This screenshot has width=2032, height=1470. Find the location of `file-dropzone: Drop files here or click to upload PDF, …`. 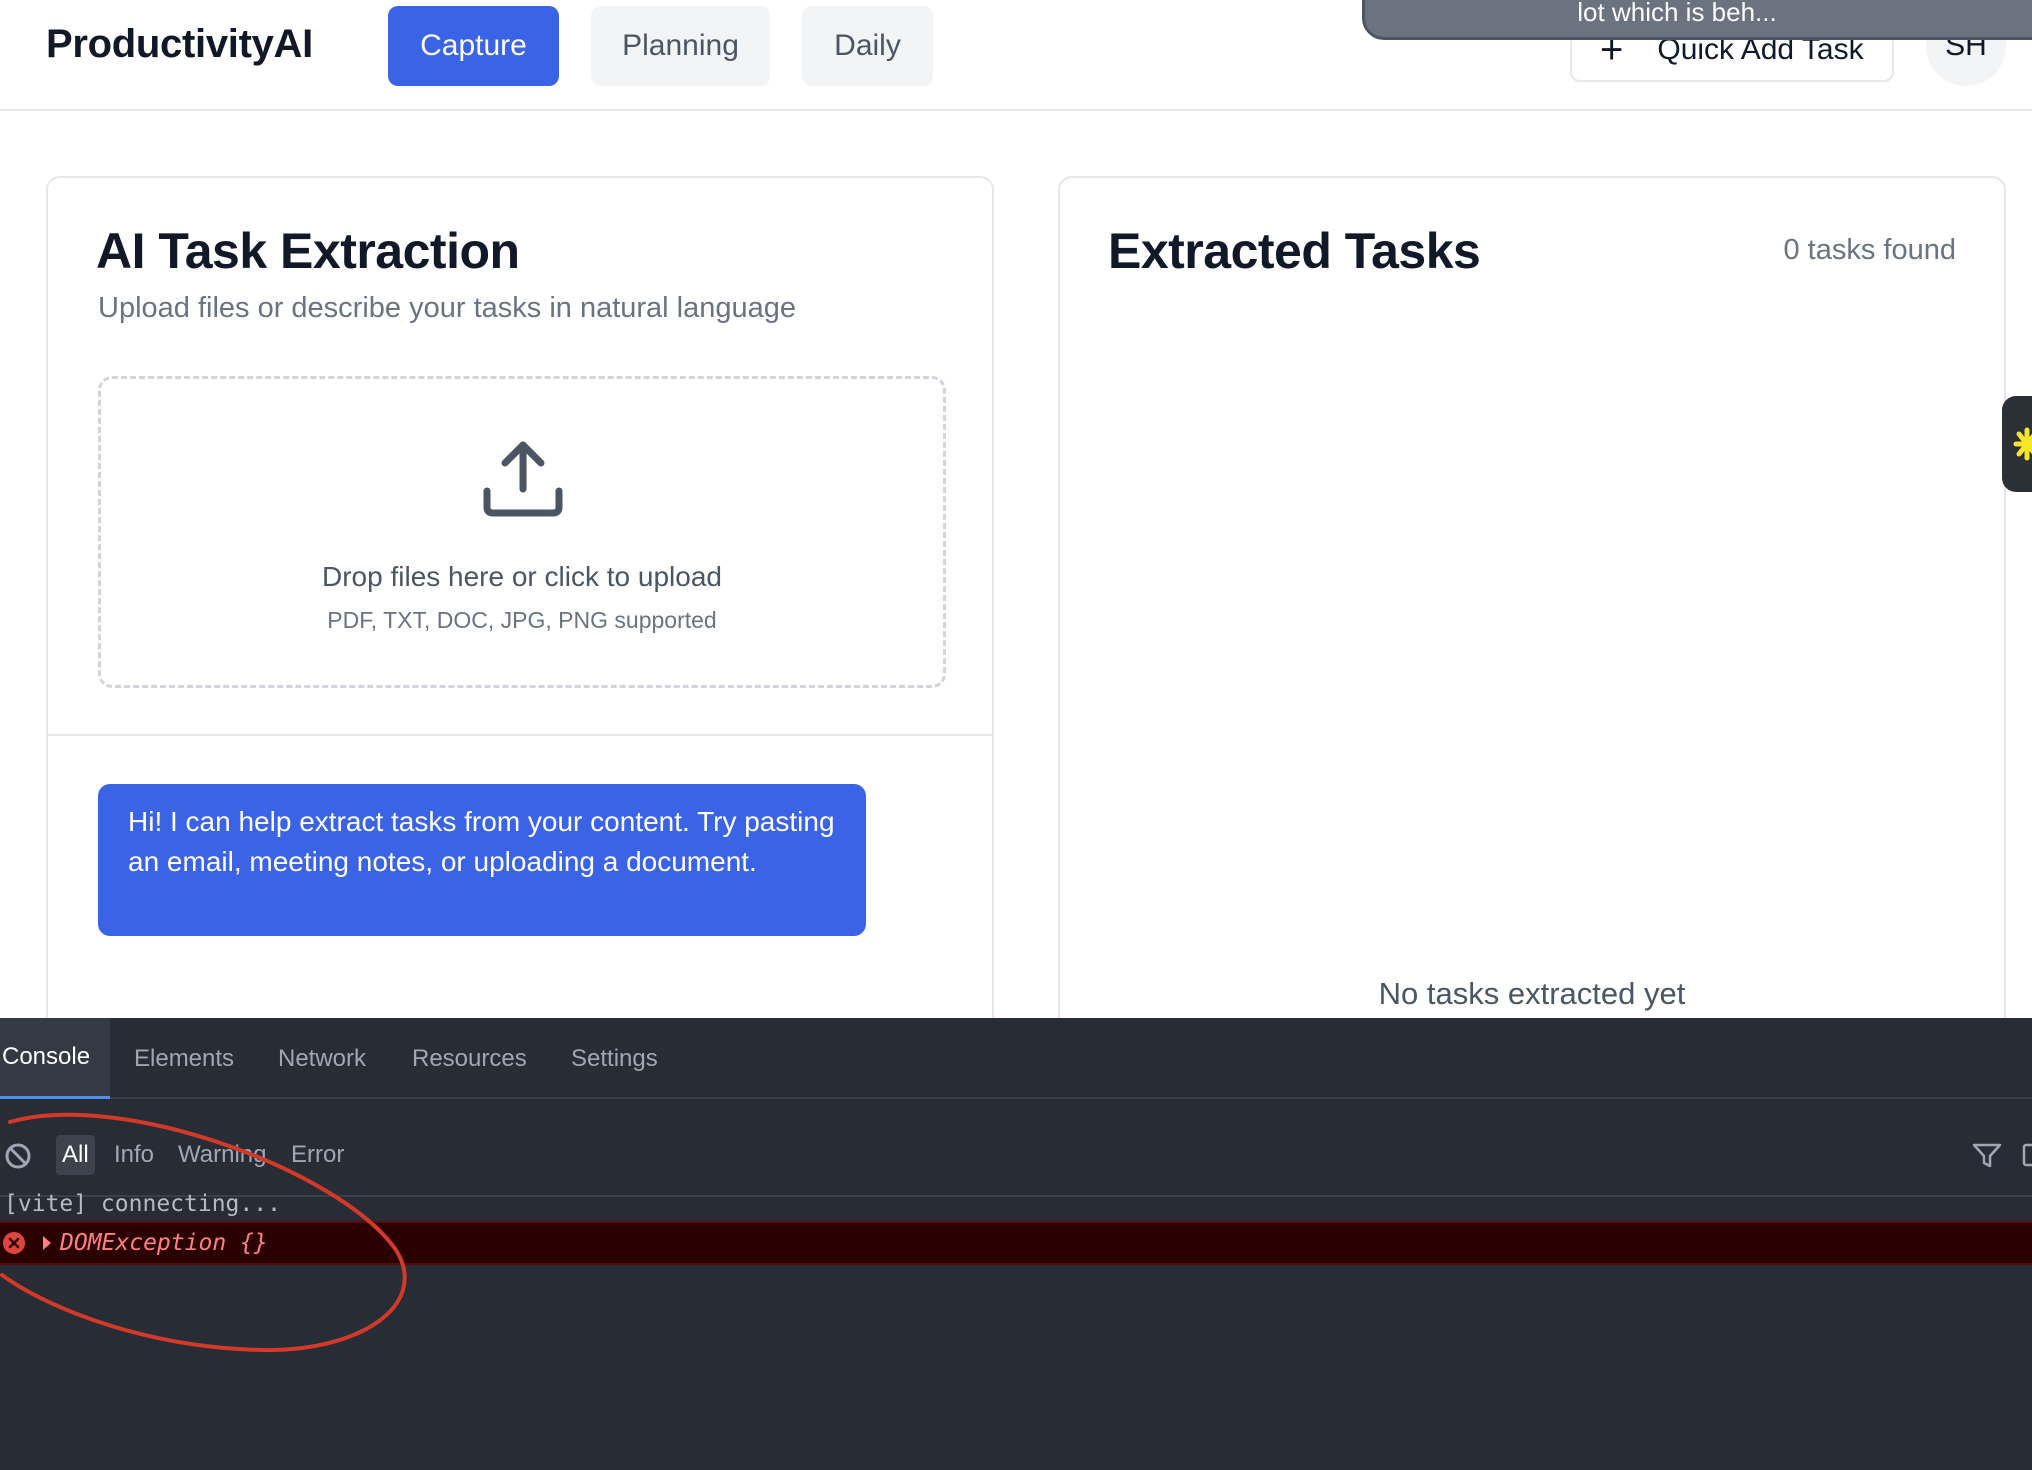

file-dropzone: Drop files here or click to upload PDF, … is located at coordinates (522, 532).